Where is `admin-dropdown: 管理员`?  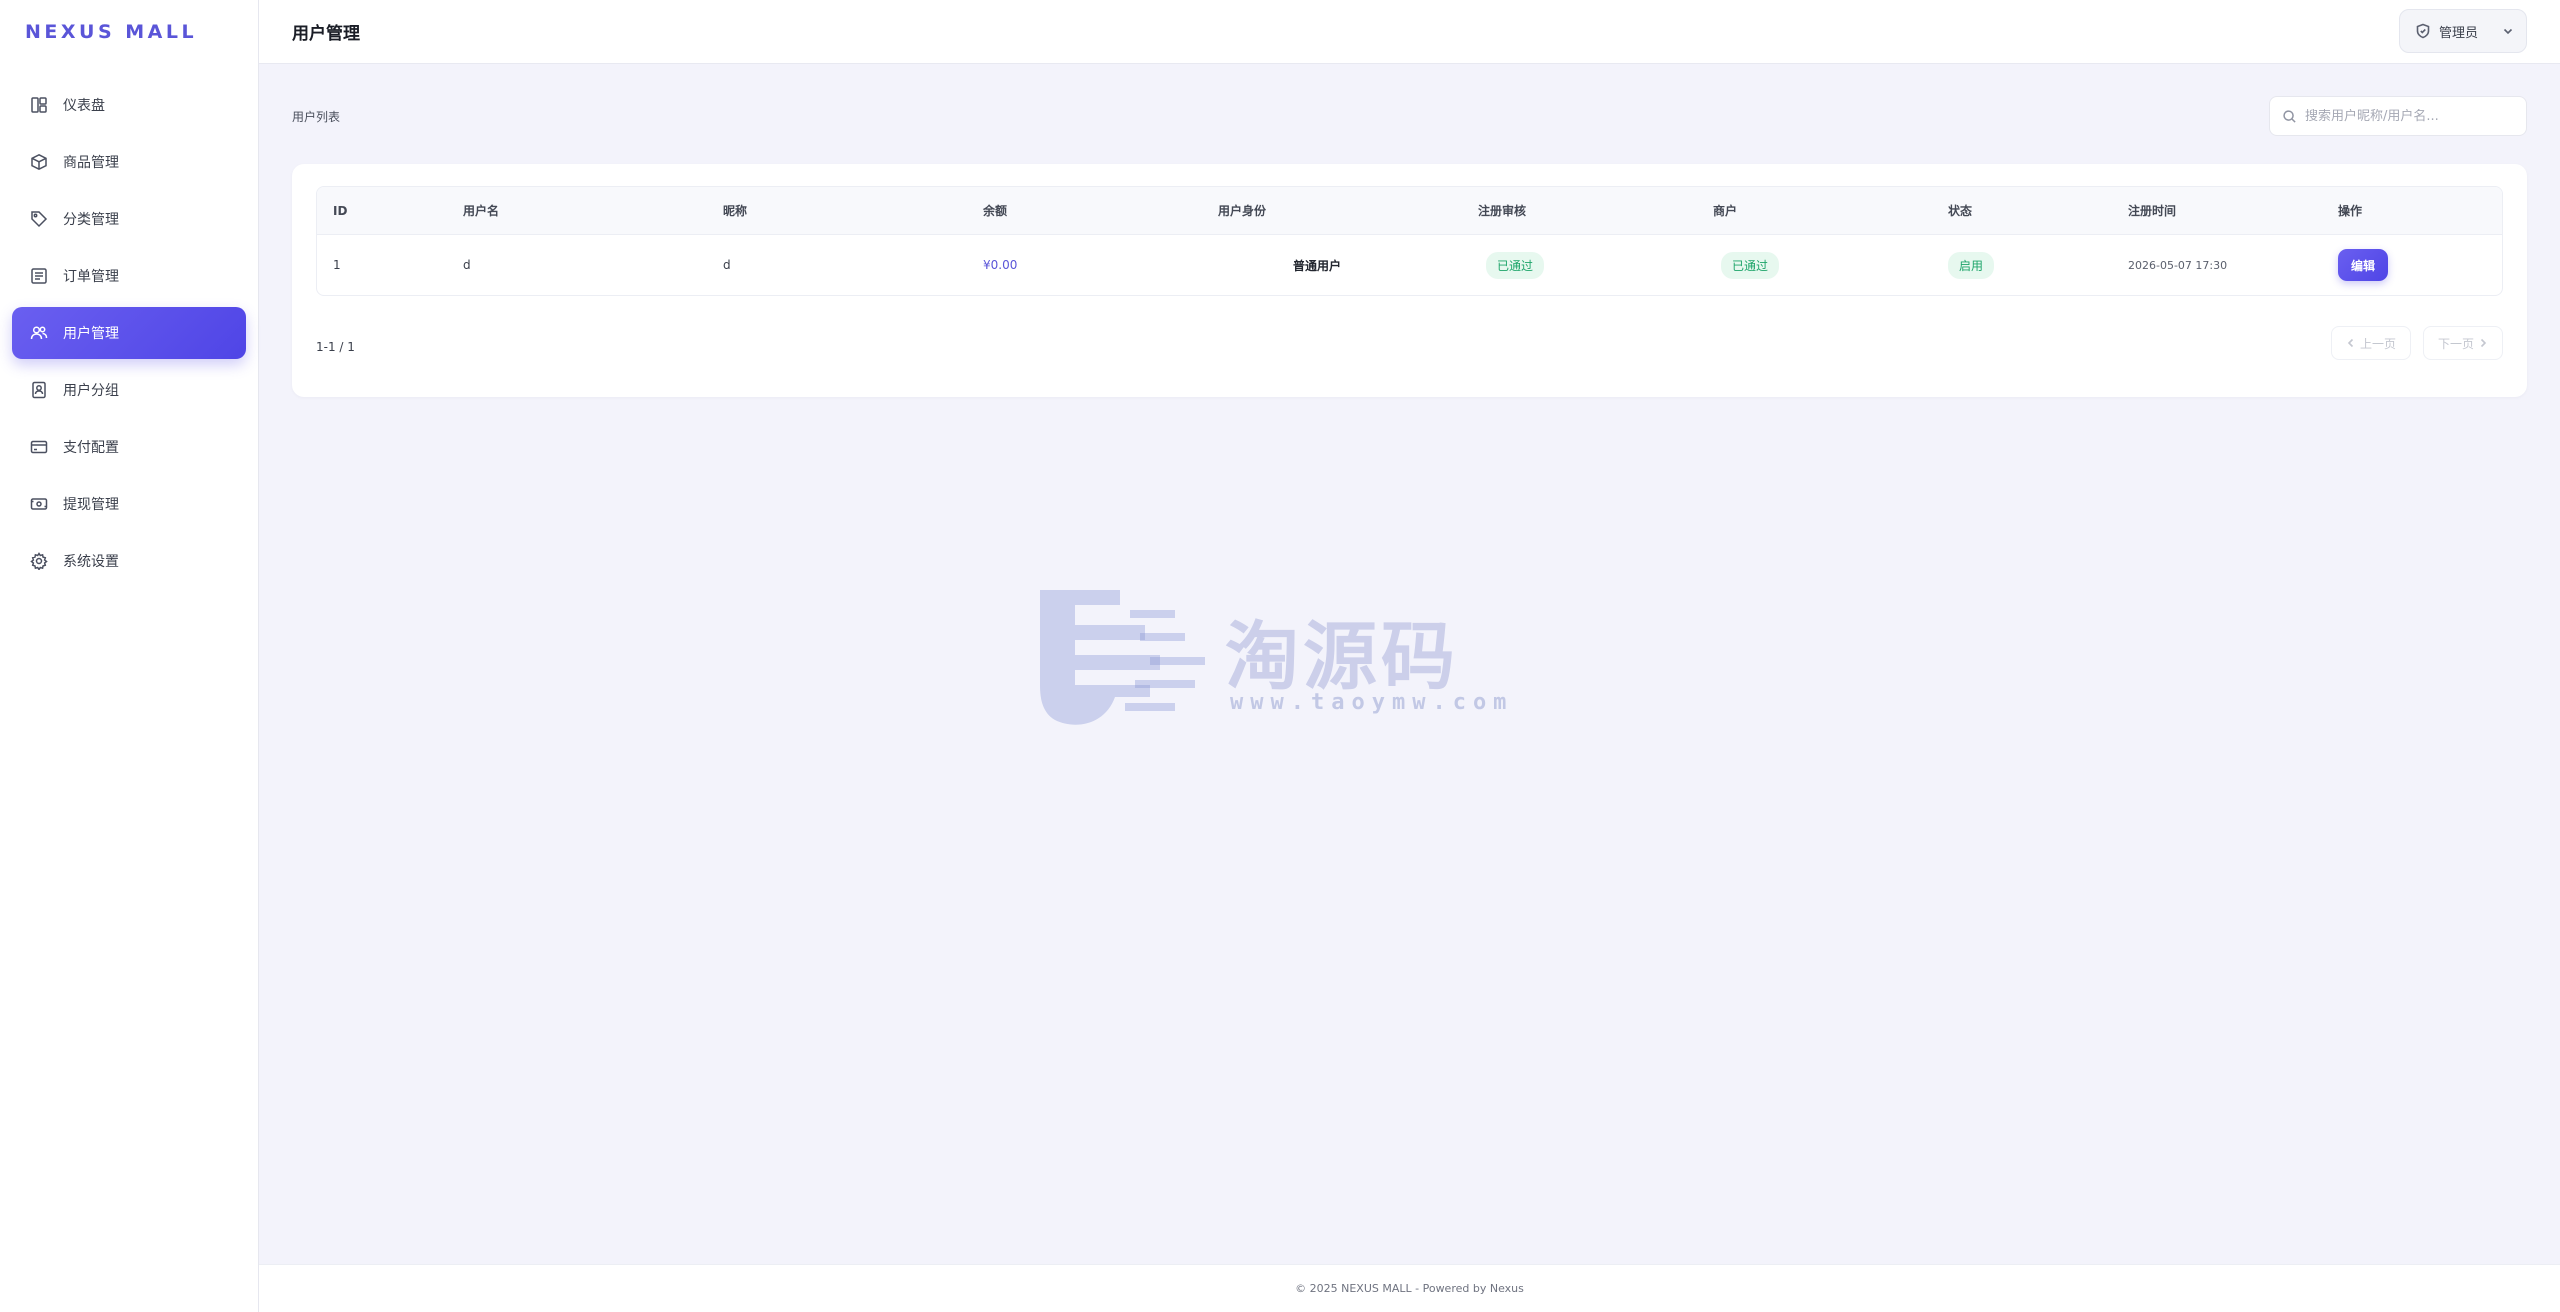 admin-dropdown: 管理员 is located at coordinates (2463, 31).